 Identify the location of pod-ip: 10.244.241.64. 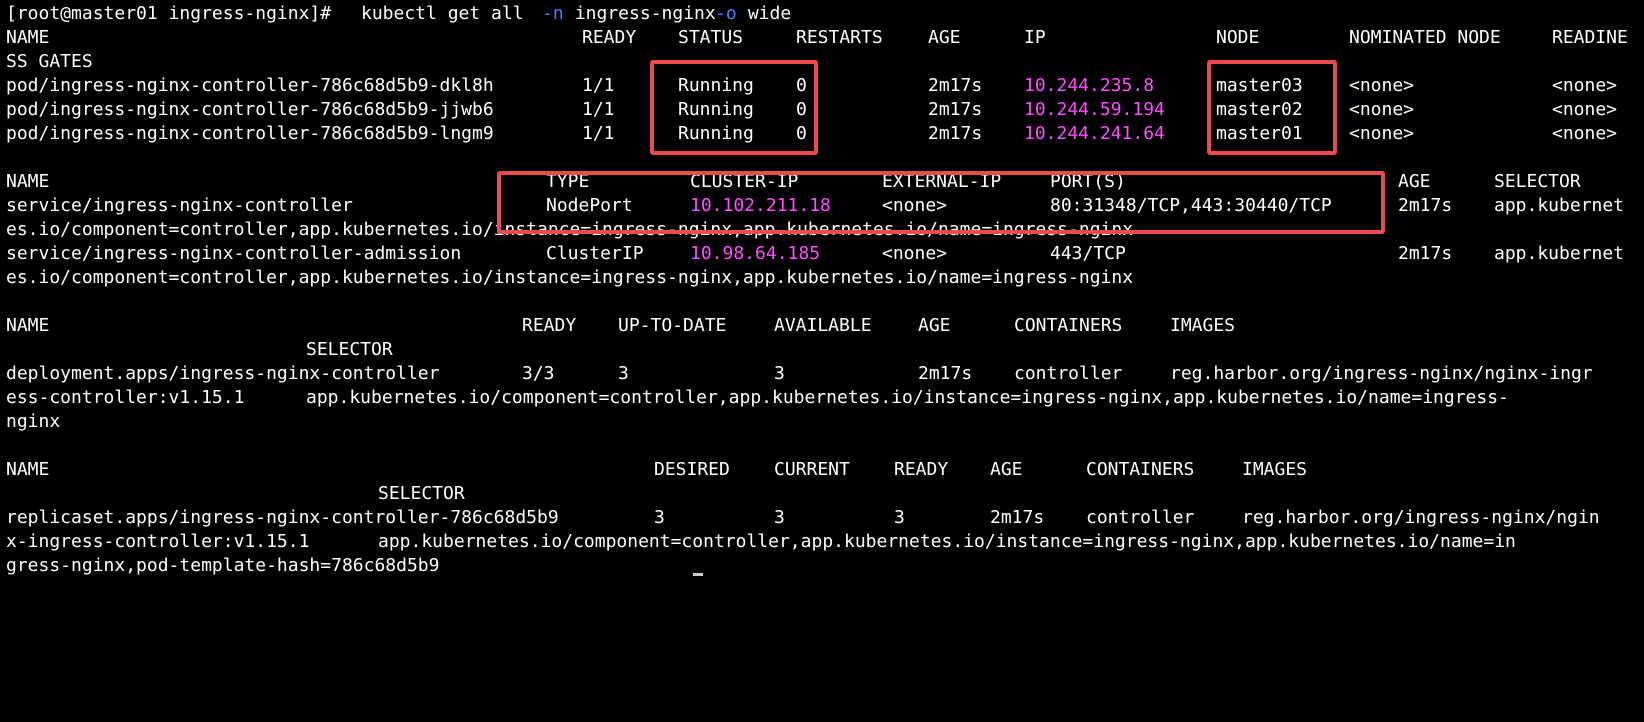
(1094, 133).